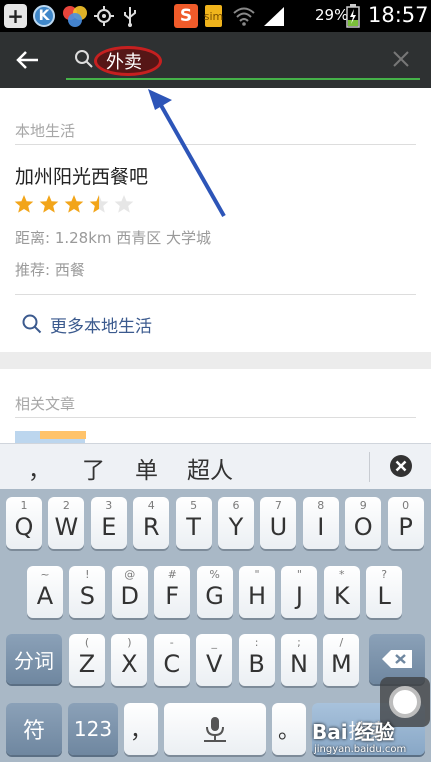  What do you see at coordinates (289, 729) in the screenshot?
I see `period-key: 。` at bounding box center [289, 729].